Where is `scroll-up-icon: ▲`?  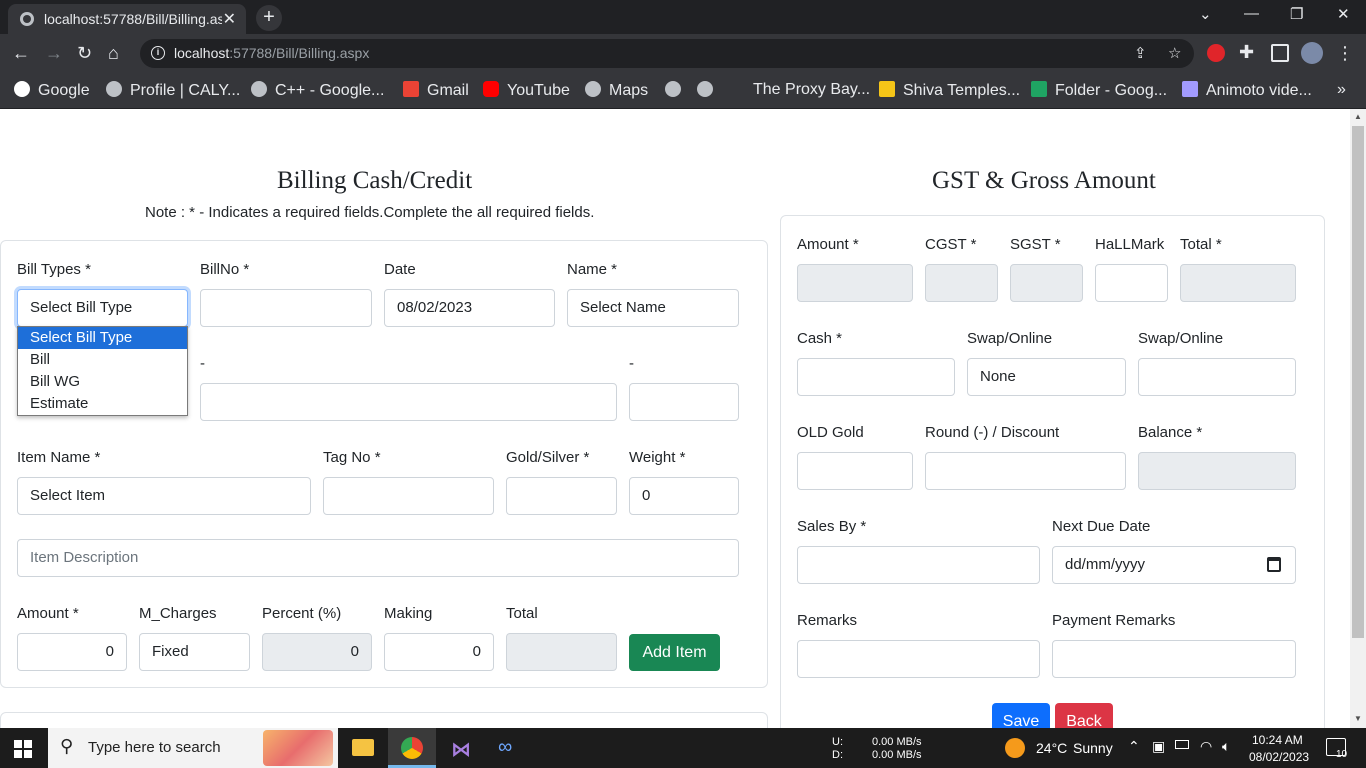 scroll-up-icon: ▲ is located at coordinates (1358, 116).